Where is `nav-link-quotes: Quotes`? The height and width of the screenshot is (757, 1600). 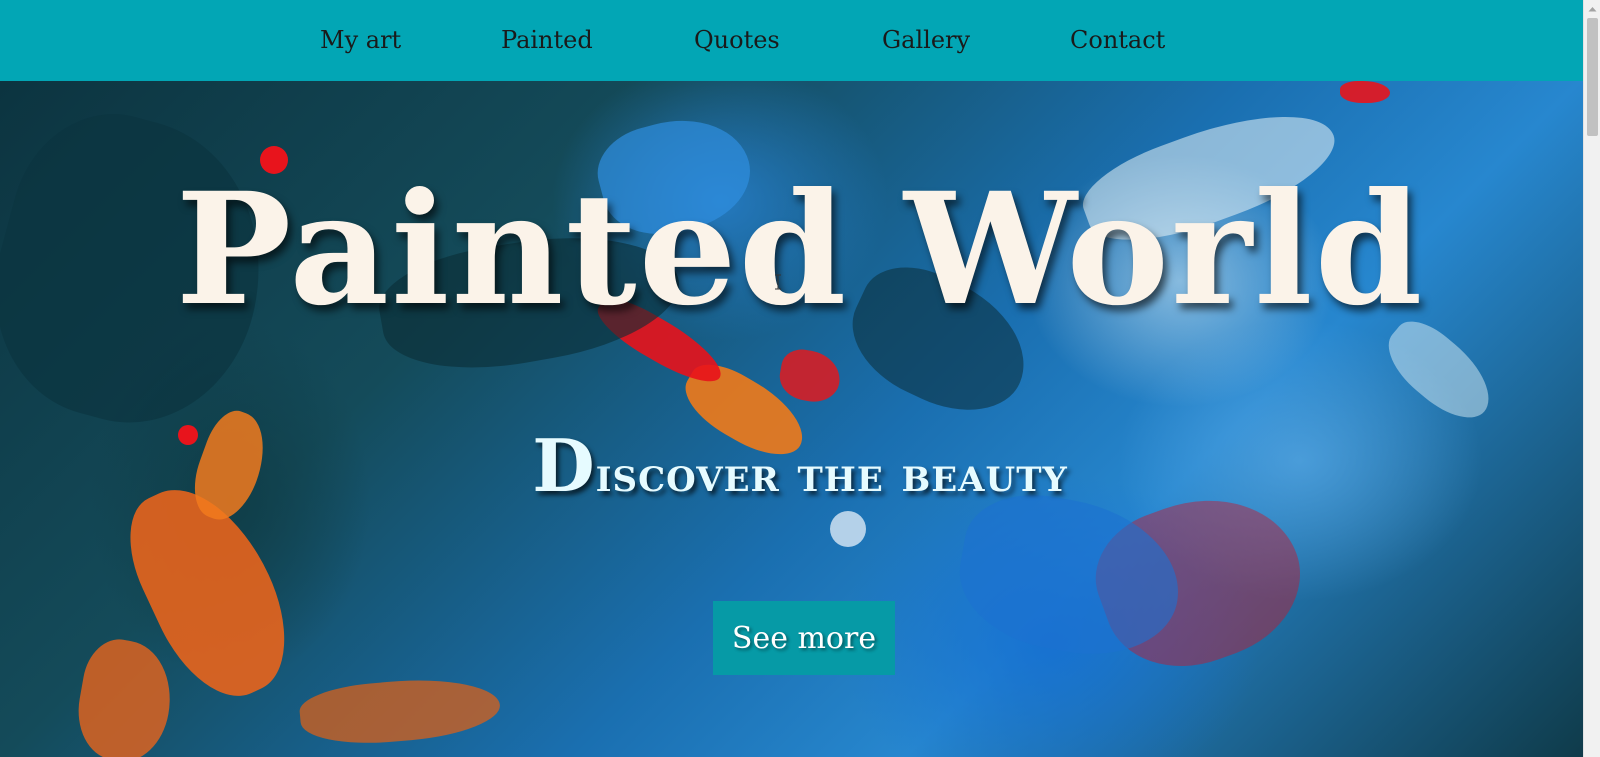
nav-link-quotes: Quotes is located at coordinates (737, 40).